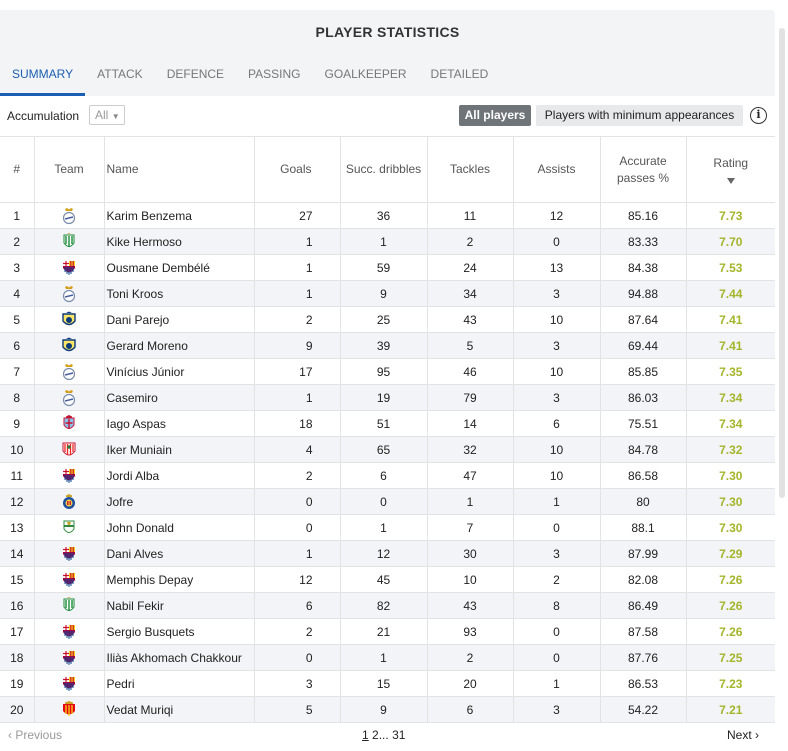 The width and height of the screenshot is (788, 751). I want to click on player-name: Casemiro, so click(178, 397).